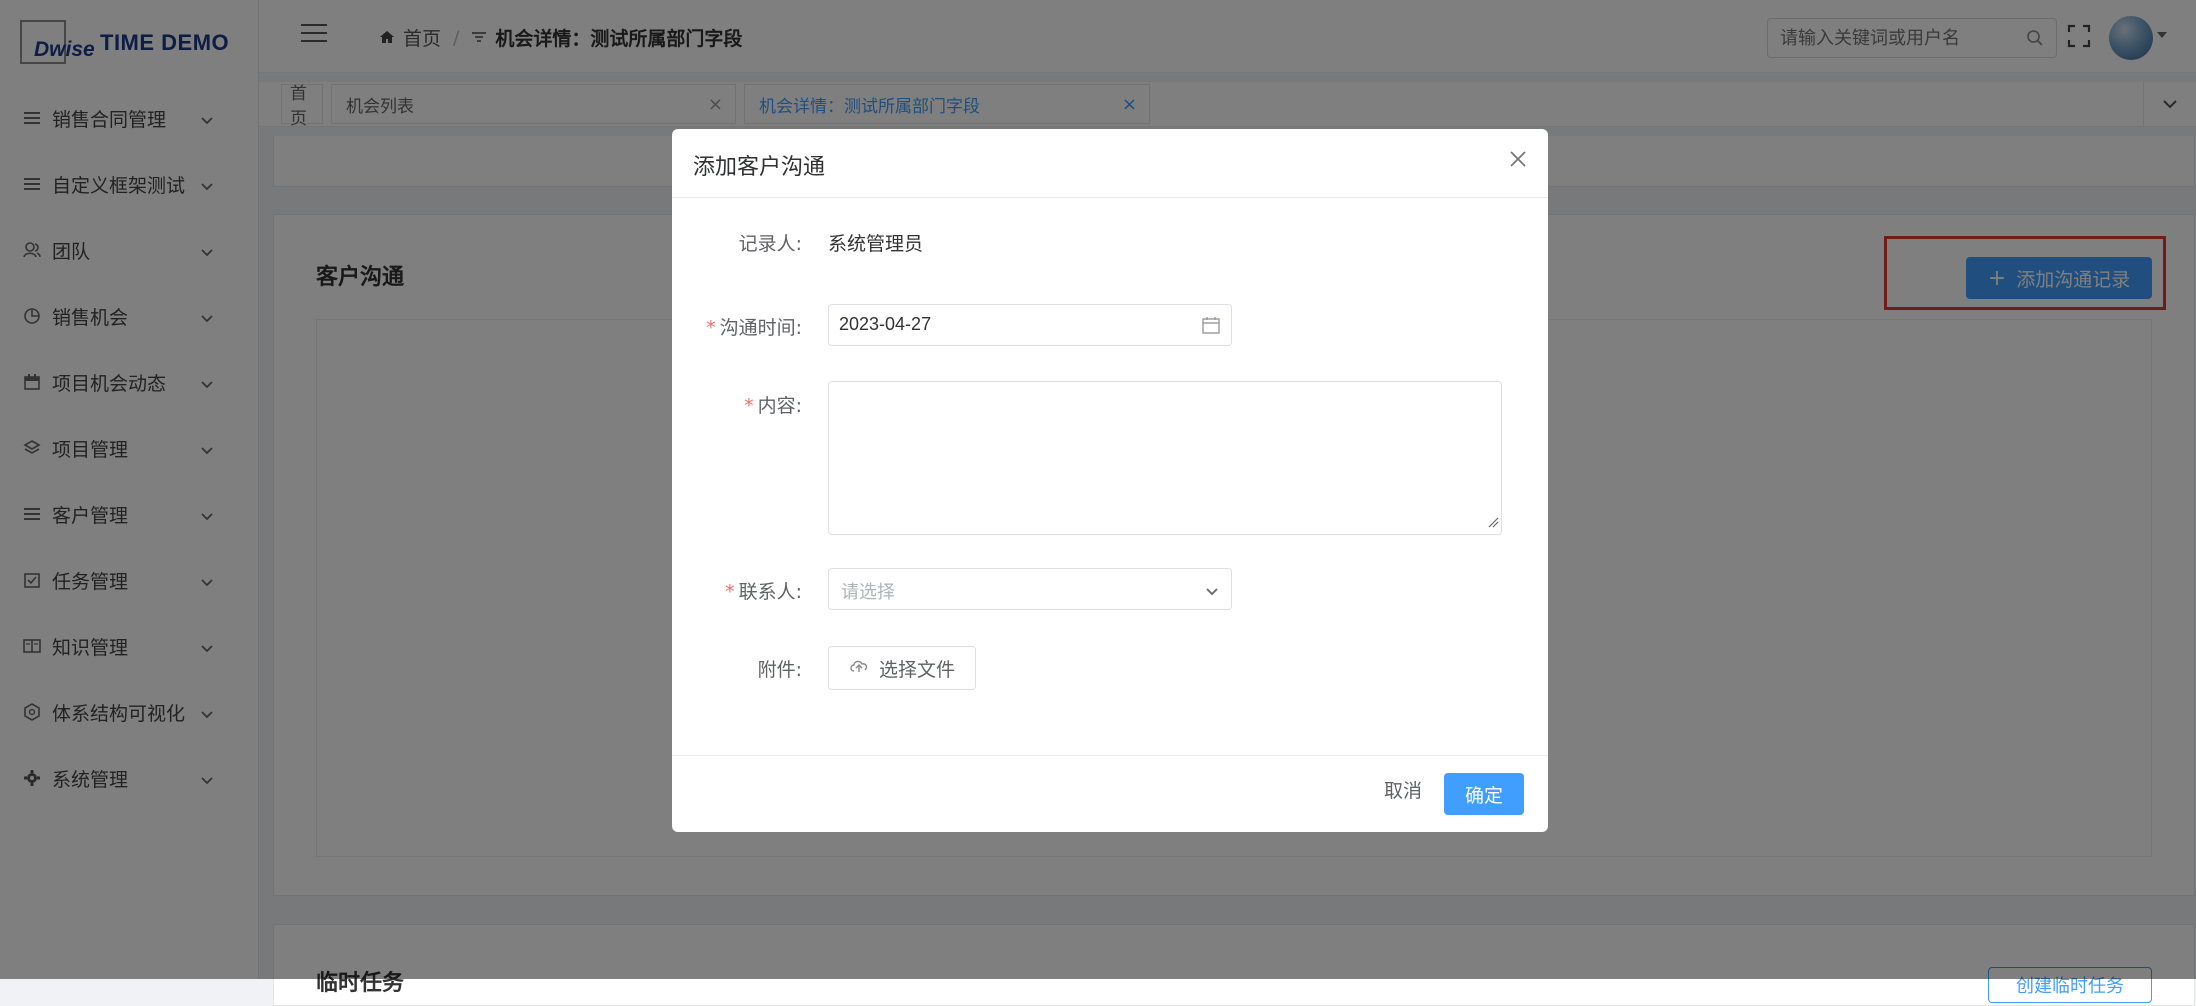 The image size is (2196, 1006). I want to click on time-label: * 沟通时间:, so click(737, 326).